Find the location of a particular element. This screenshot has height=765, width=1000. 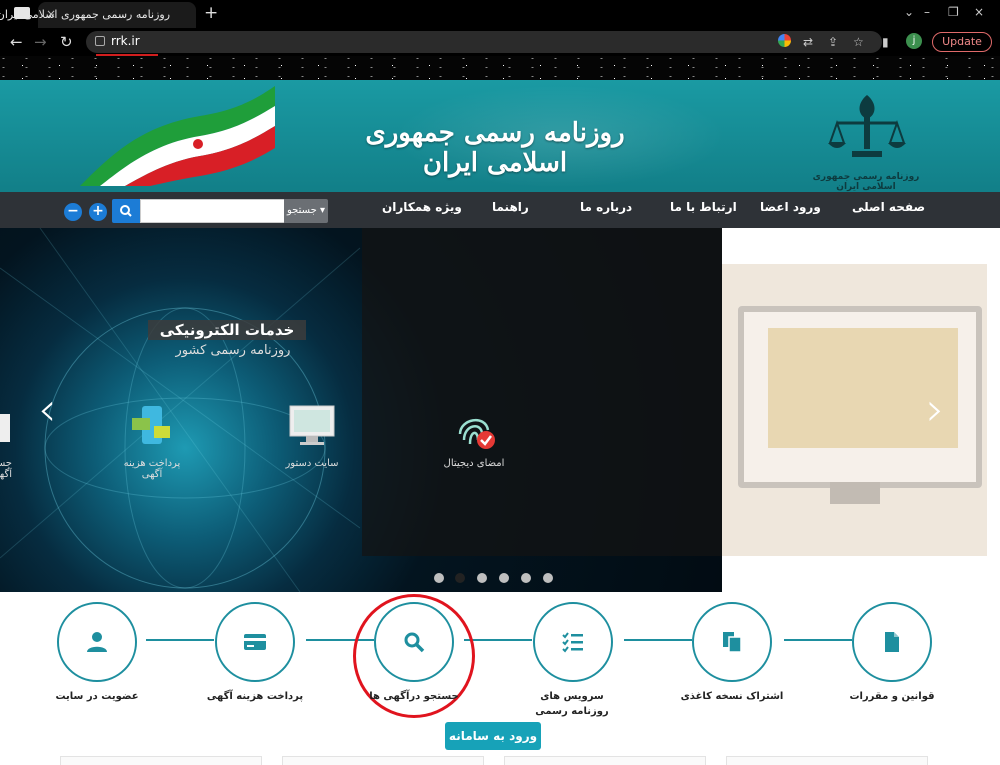

monitor-icon is located at coordinates (312, 425).